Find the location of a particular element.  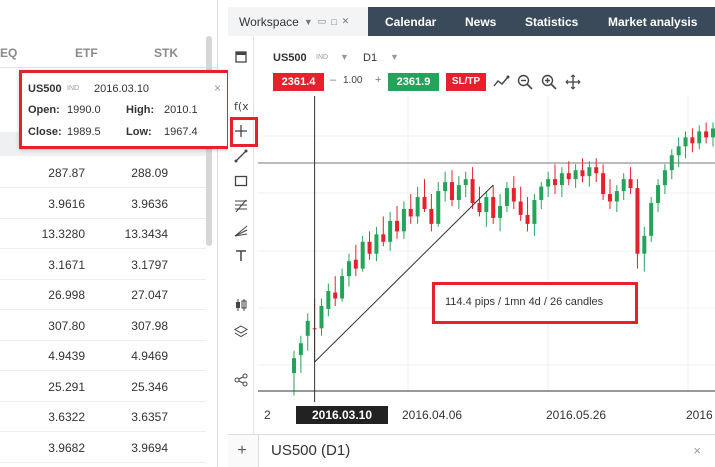

maximize-icon: □ is located at coordinates (333, 22).